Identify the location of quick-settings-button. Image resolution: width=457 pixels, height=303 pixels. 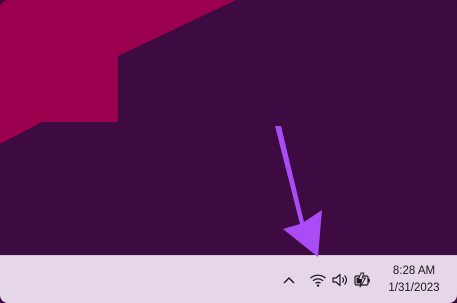
(340, 280).